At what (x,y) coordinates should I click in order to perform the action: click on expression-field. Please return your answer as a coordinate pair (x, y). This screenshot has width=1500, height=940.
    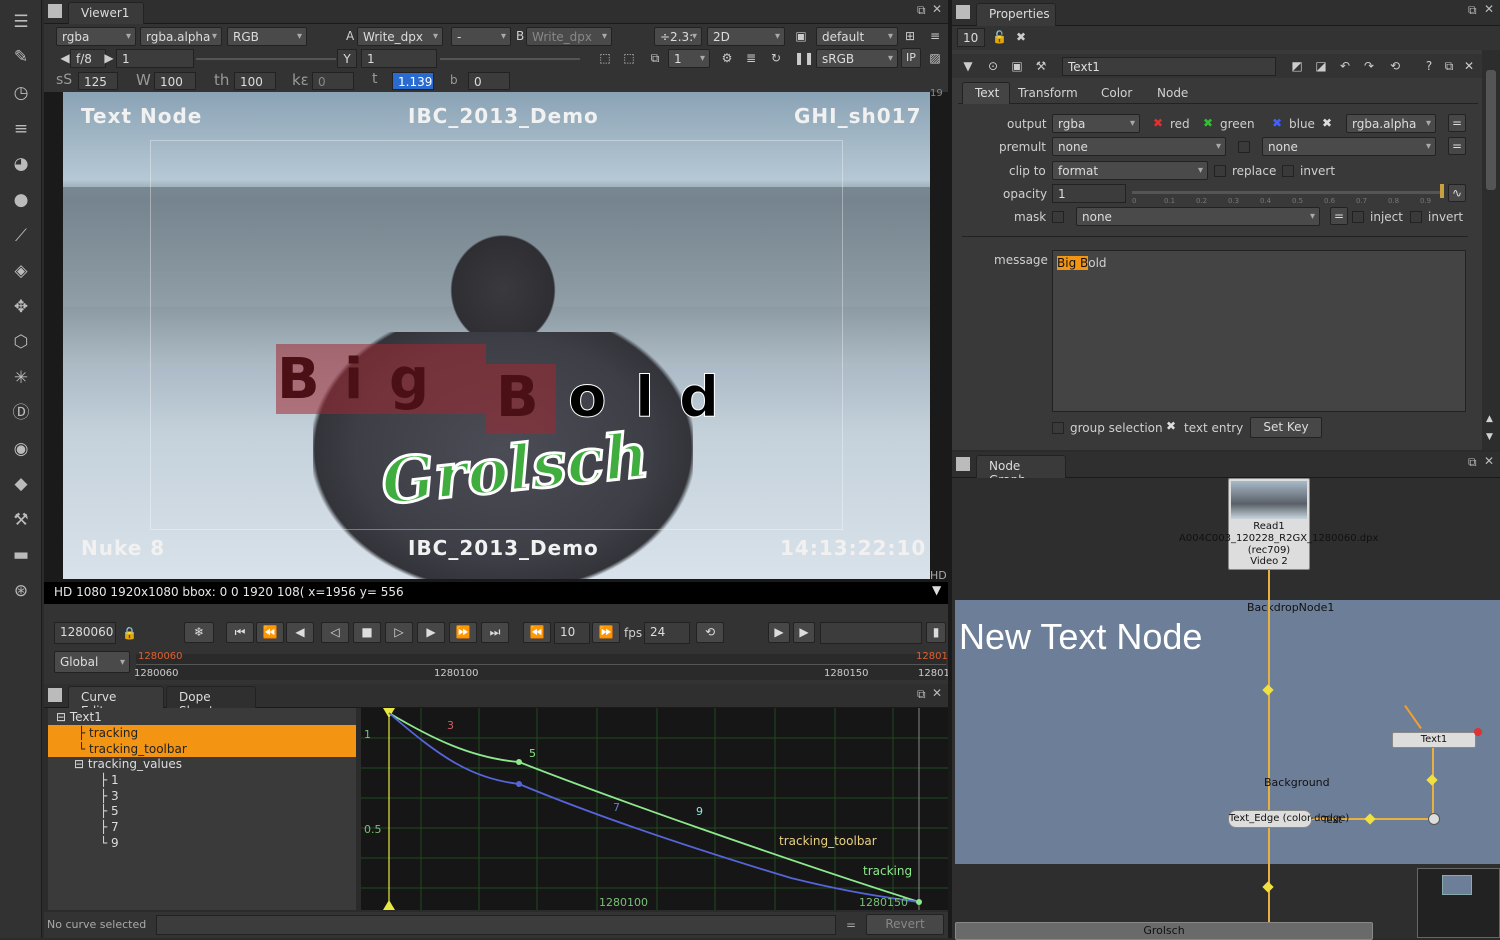
    Looking at the image, I should click on (496, 925).